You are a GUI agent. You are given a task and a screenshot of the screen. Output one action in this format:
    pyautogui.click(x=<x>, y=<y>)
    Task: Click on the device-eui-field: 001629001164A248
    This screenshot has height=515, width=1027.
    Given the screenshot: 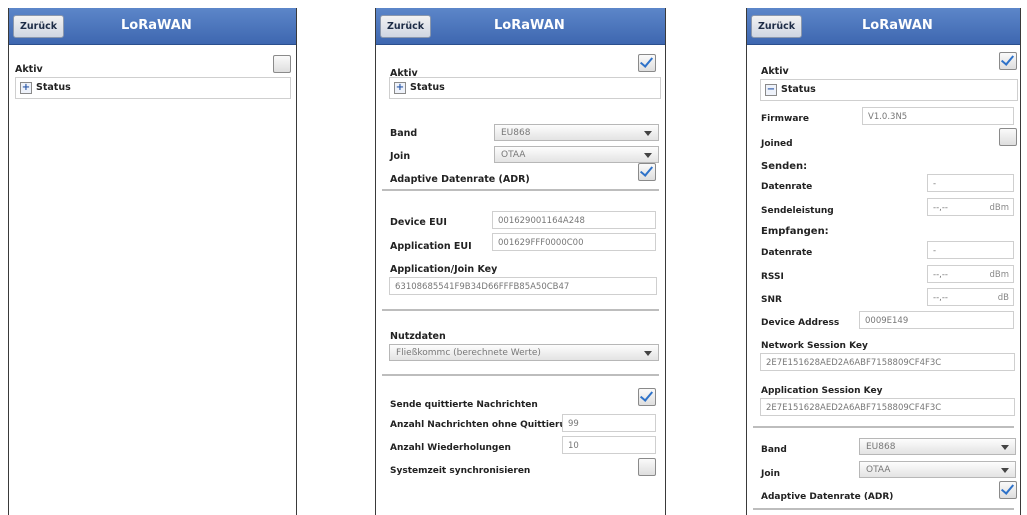 What is the action you would take?
    pyautogui.click(x=574, y=220)
    